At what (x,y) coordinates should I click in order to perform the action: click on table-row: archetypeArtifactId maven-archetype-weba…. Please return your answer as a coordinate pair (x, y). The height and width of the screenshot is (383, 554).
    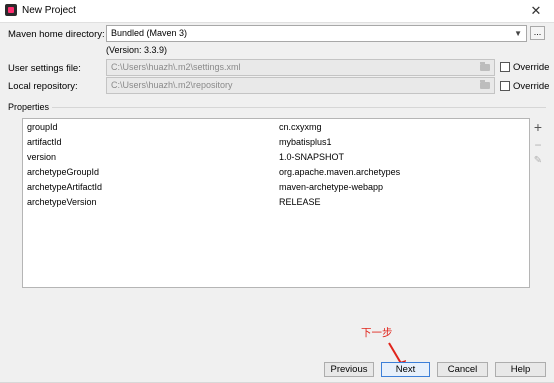
    Looking at the image, I should click on (276, 187).